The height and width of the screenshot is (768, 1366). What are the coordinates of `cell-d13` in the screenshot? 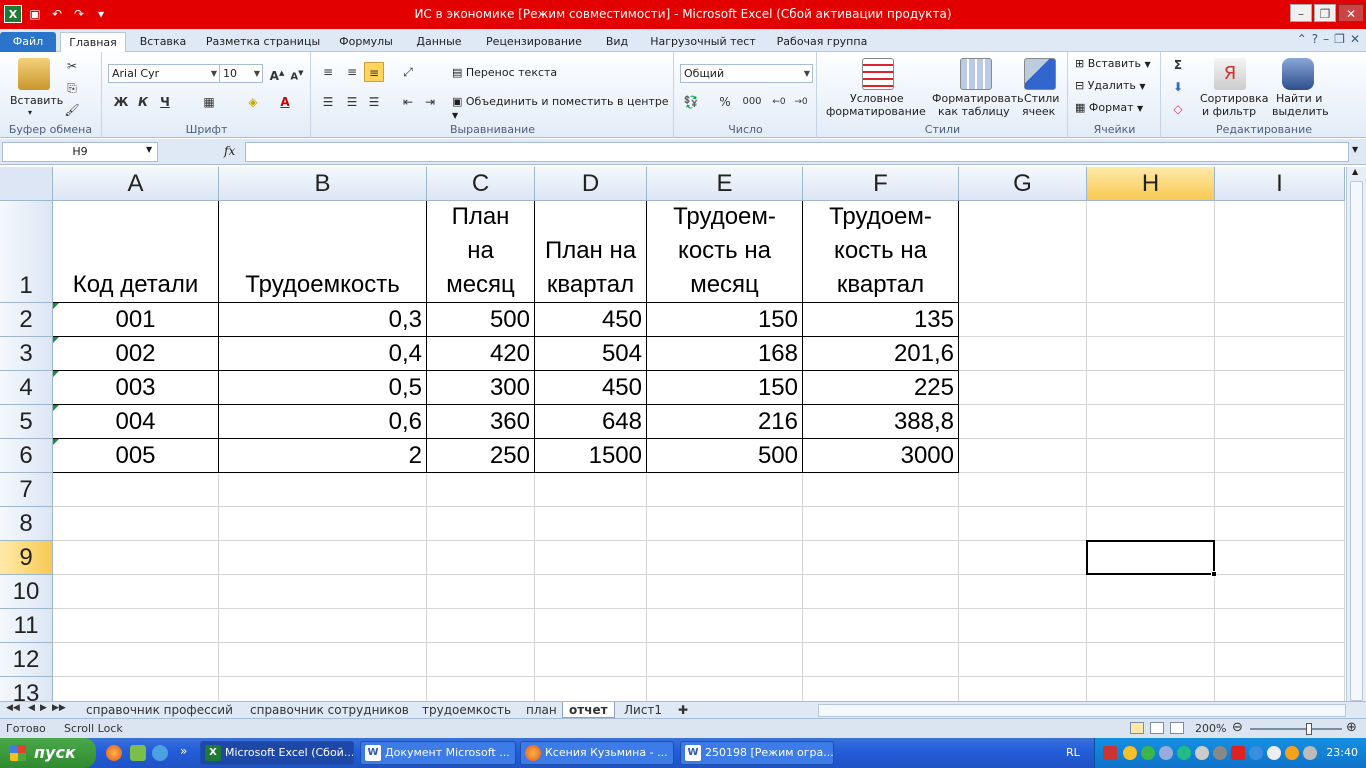 It's located at (591, 689).